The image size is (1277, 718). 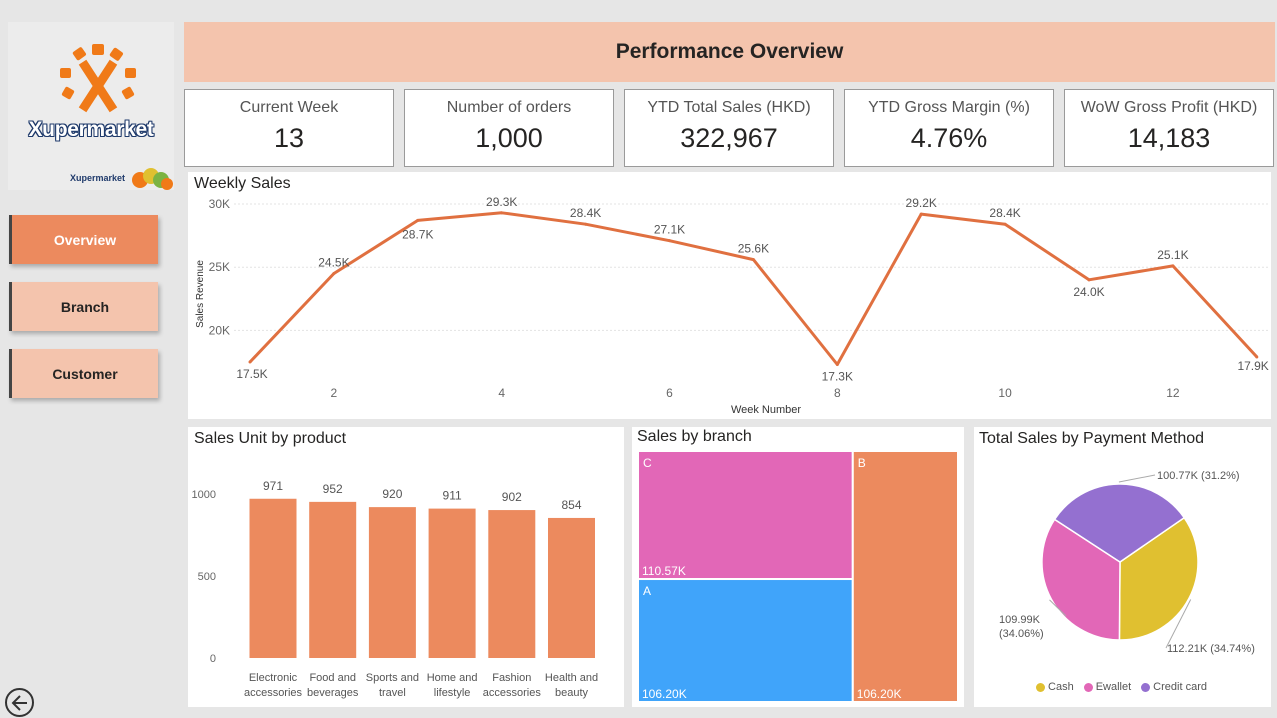 I want to click on legend-label: Credit card, so click(x=1180, y=687).